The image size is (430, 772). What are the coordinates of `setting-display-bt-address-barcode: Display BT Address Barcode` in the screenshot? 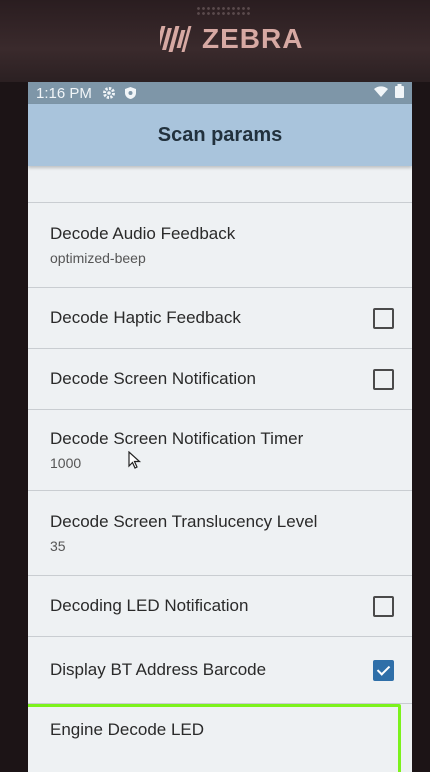 It's located at (220, 670).